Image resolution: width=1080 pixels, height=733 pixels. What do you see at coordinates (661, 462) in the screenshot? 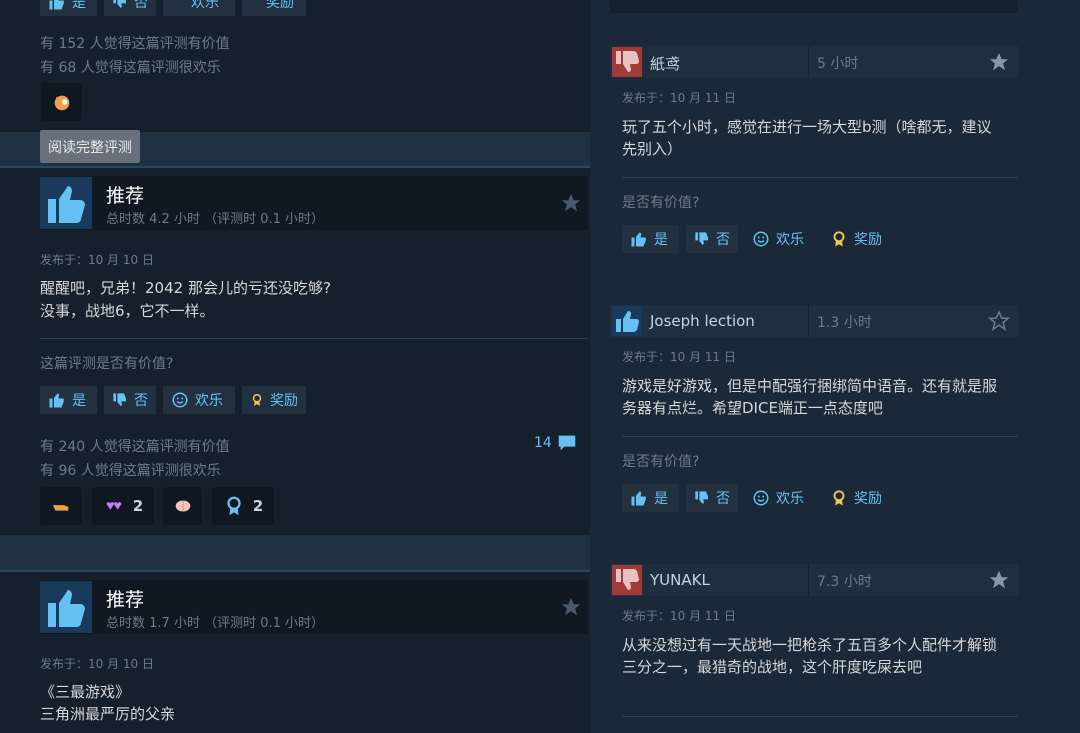
I see `helpful-question: 是否有价值?` at bounding box center [661, 462].